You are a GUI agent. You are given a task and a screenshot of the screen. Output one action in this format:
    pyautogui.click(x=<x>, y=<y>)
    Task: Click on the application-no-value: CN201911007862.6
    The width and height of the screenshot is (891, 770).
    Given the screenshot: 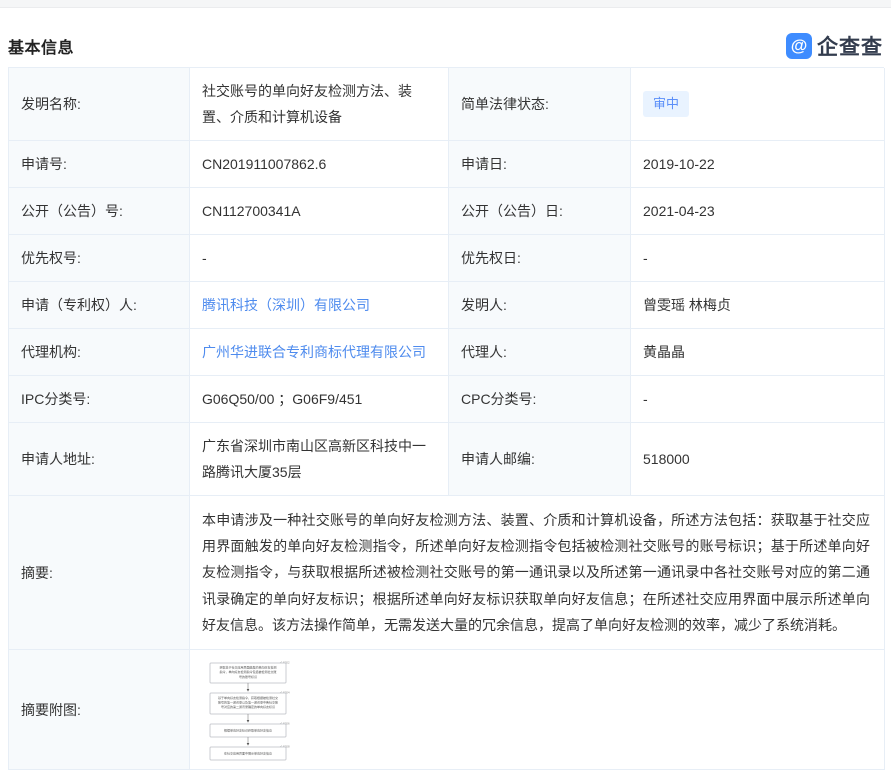 What is the action you would take?
    pyautogui.click(x=319, y=164)
    